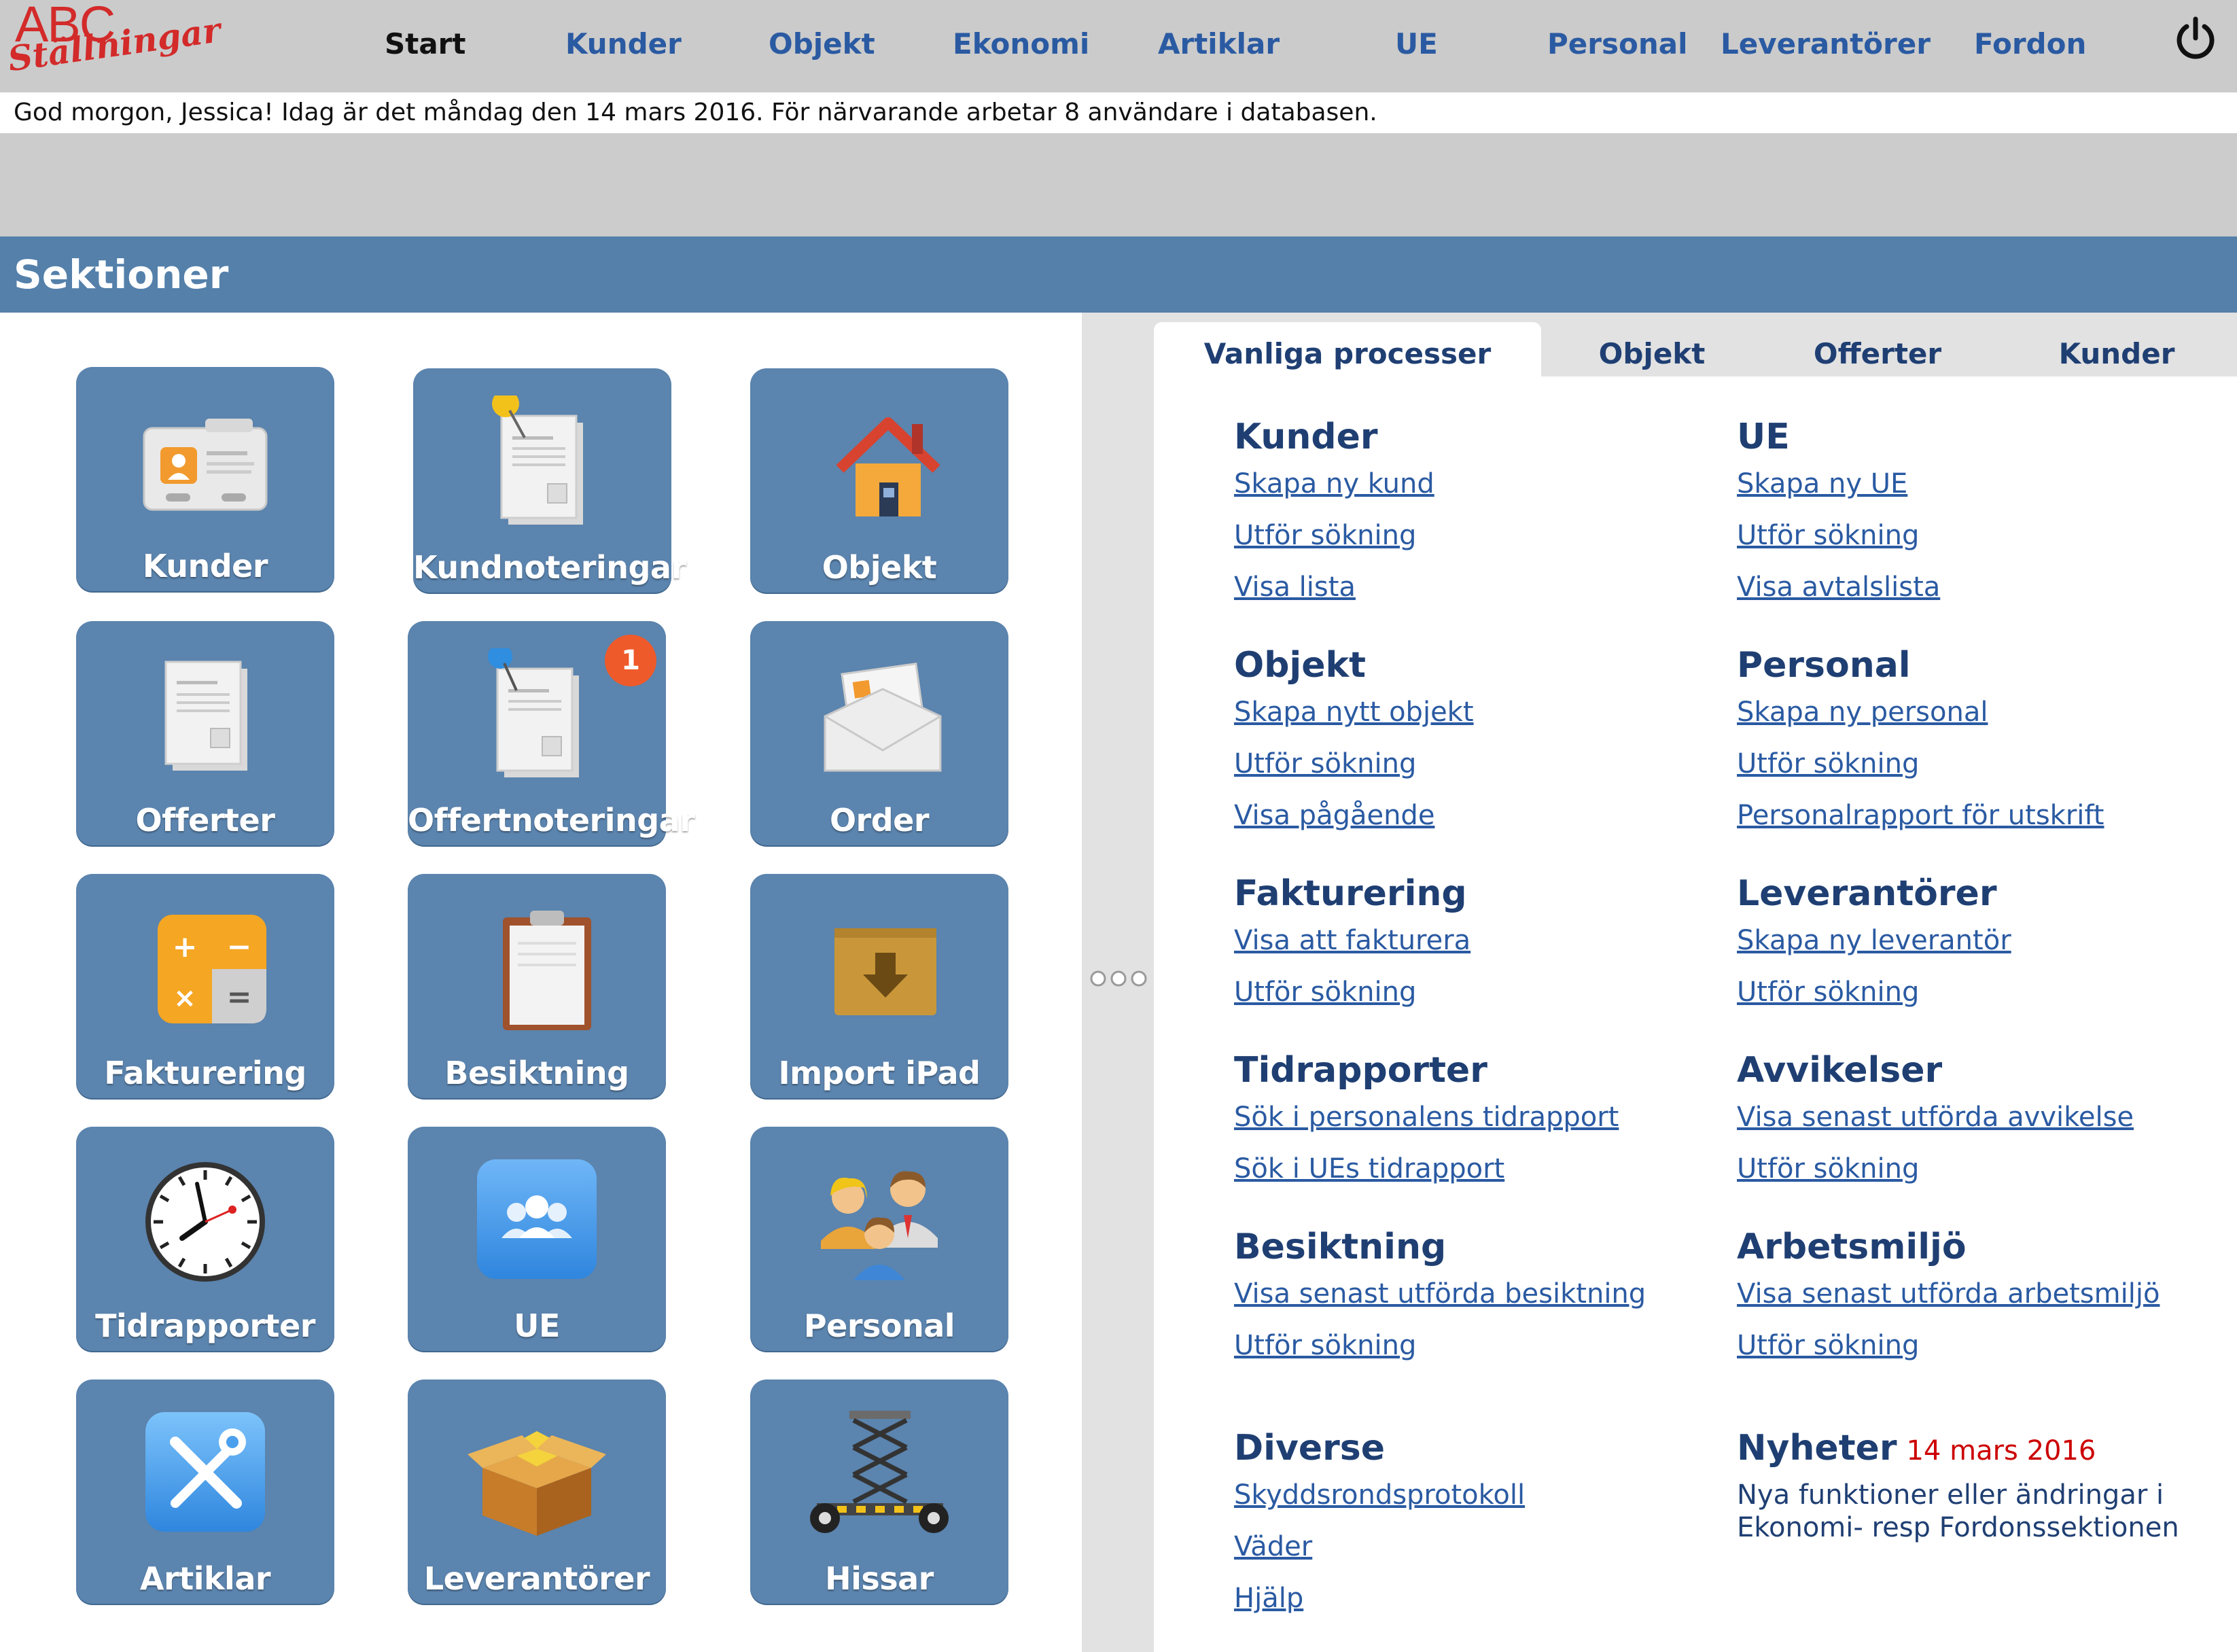  Describe the element at coordinates (2196, 39) in the screenshot. I see `power-icon` at that location.